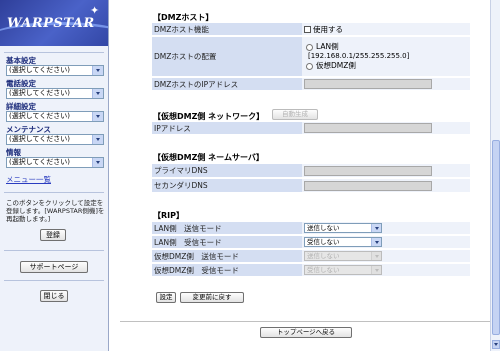 This screenshot has height=351, width=500. What do you see at coordinates (306, 332) in the screenshot?
I see `top-page-button: トップページへ戻る` at bounding box center [306, 332].